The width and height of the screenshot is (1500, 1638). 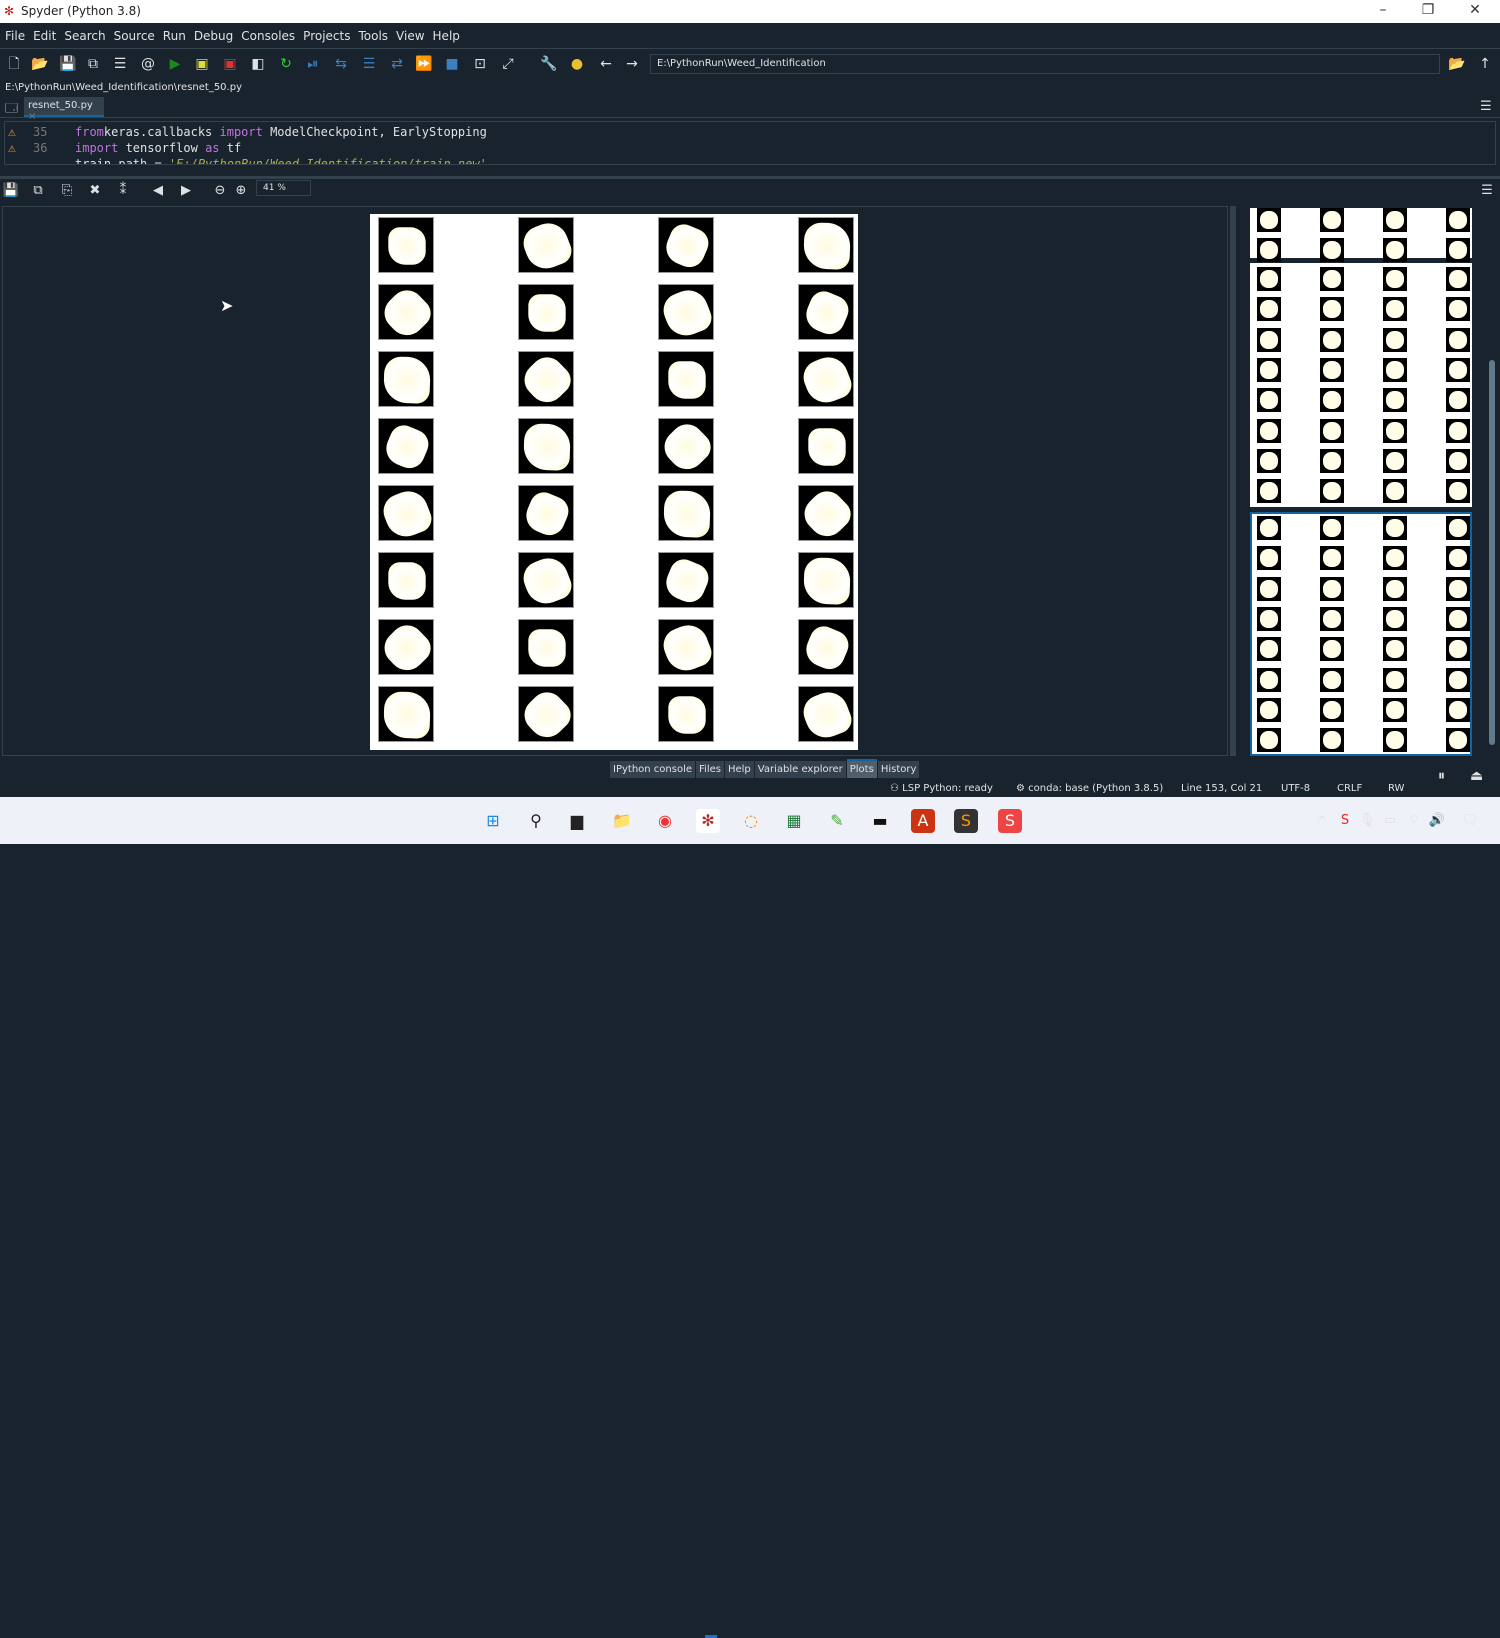 What do you see at coordinates (665, 821) in the screenshot?
I see `chrome-icon: ◉` at bounding box center [665, 821].